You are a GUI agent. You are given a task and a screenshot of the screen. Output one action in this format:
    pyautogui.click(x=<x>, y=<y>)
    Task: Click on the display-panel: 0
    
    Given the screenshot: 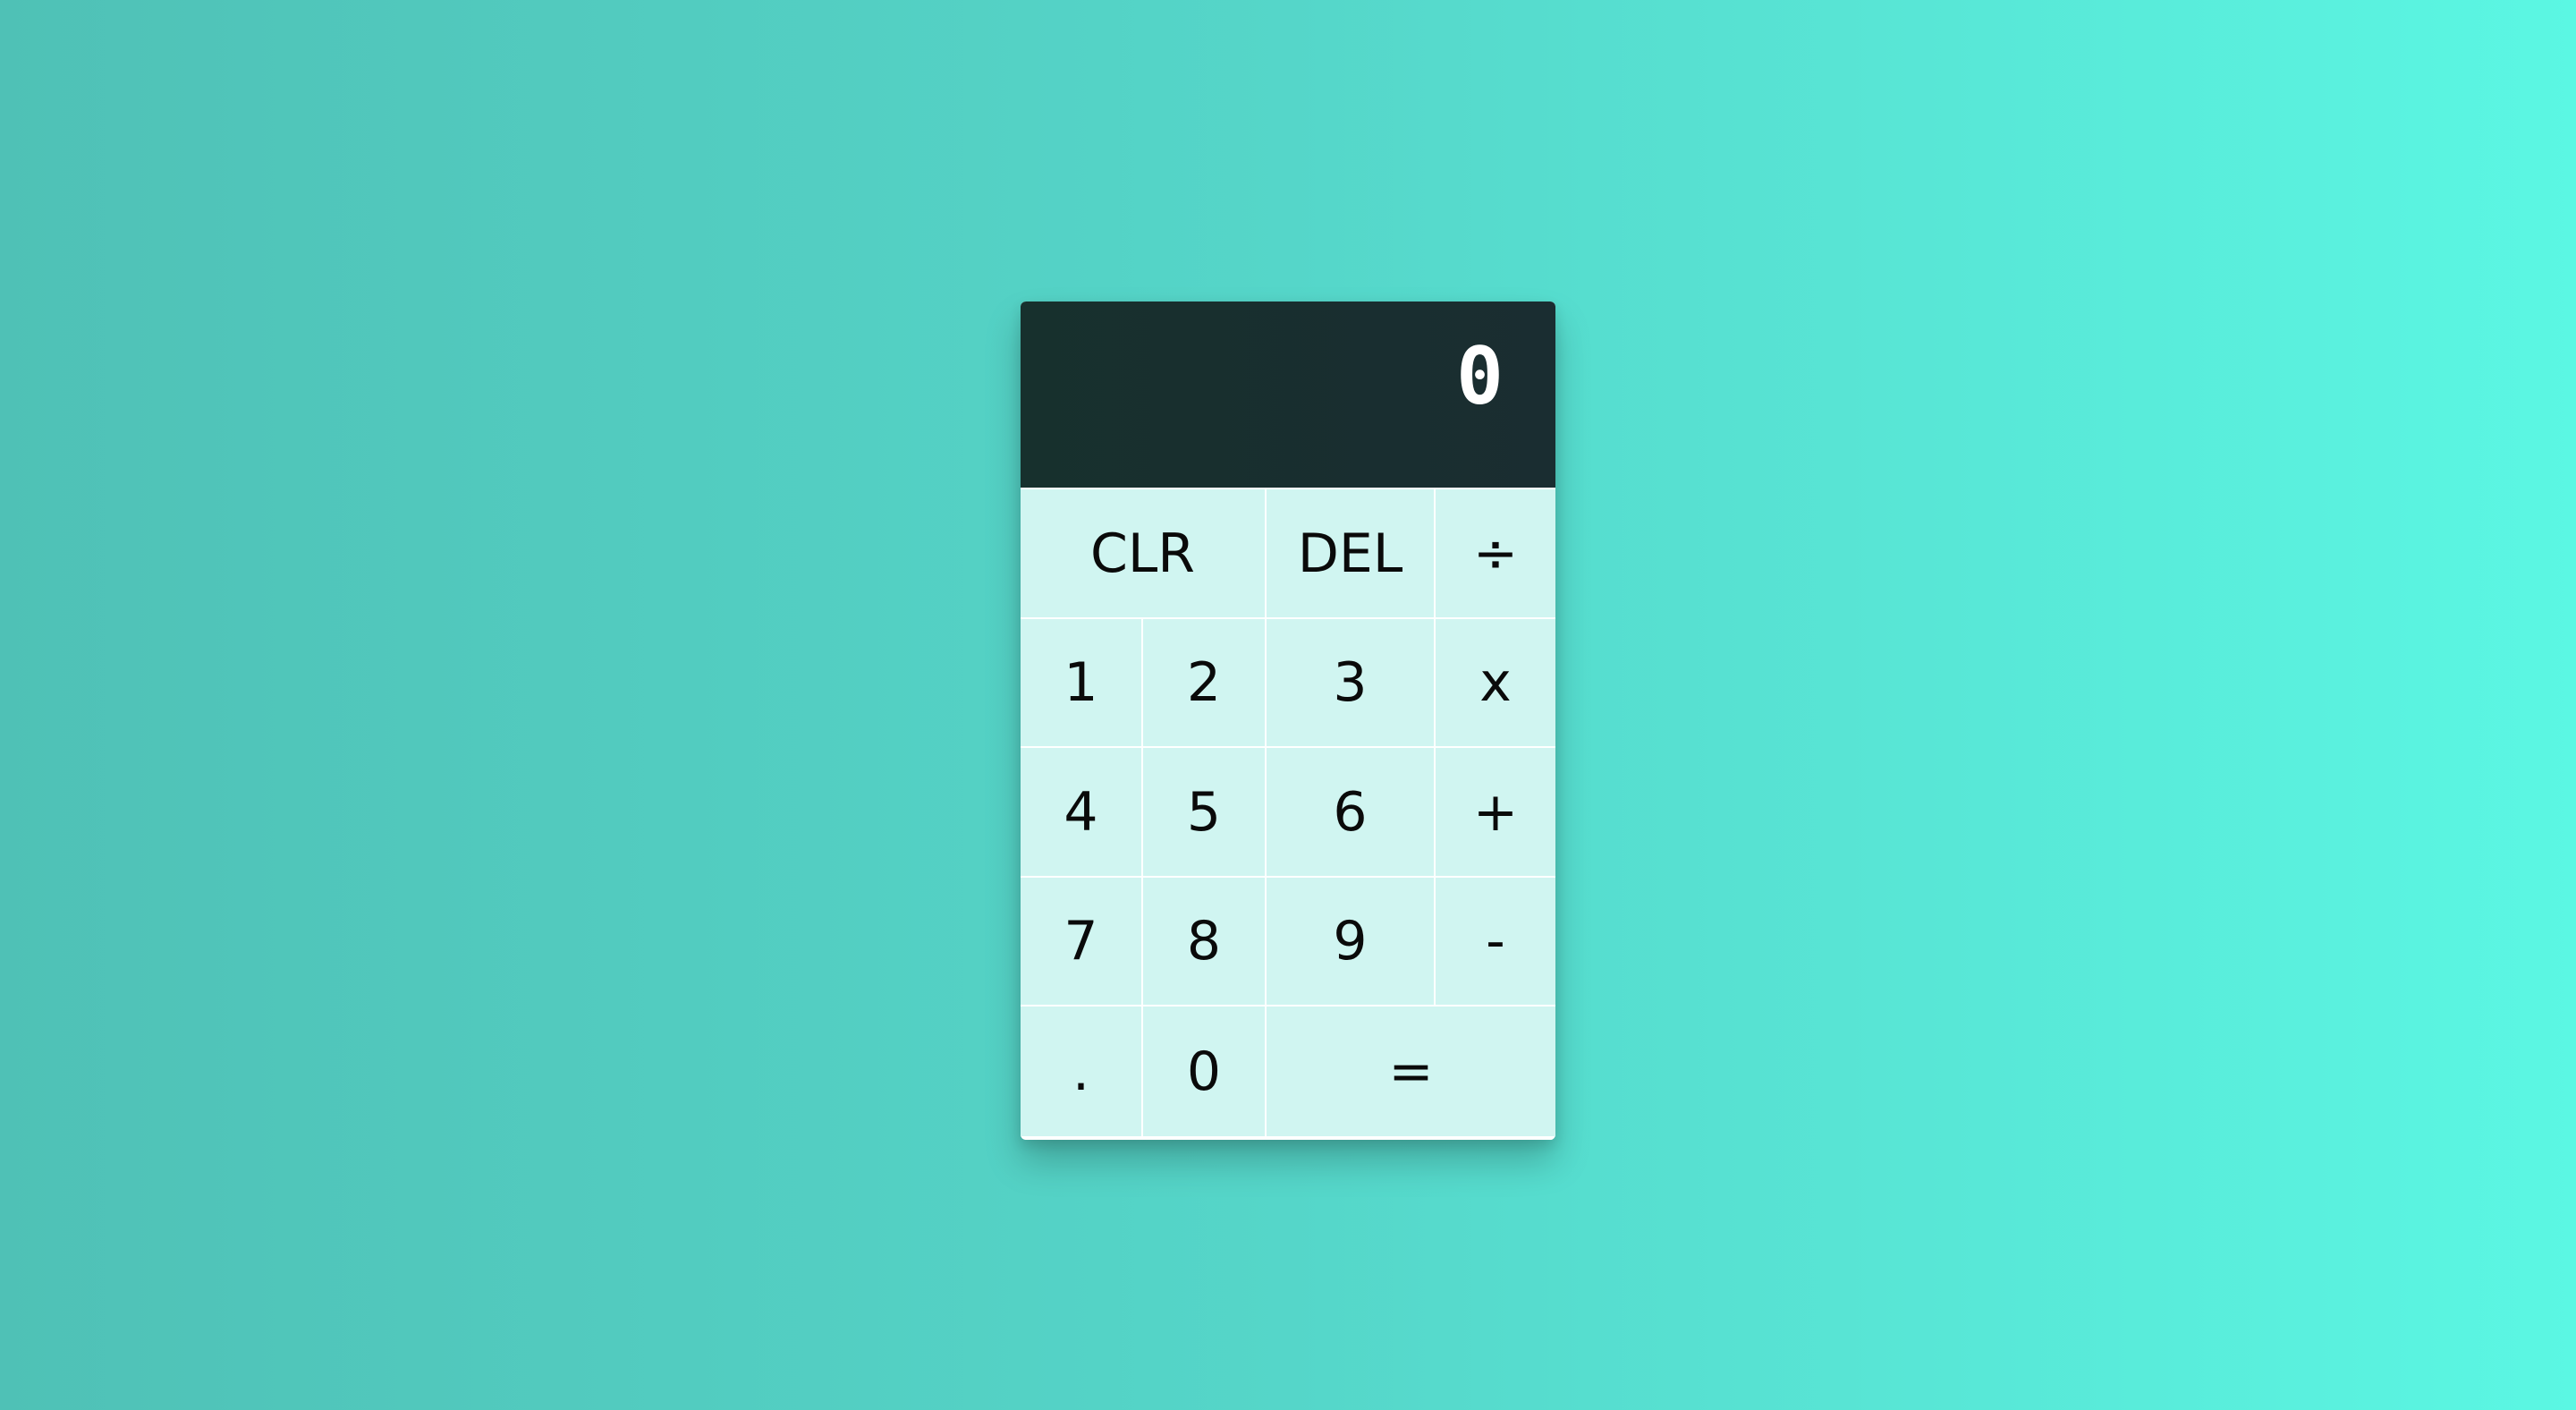 What is the action you would take?
    pyautogui.click(x=1288, y=395)
    